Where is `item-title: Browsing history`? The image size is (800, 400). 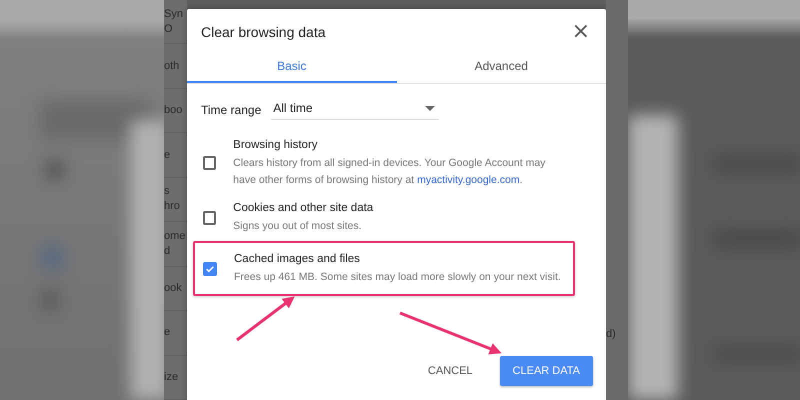 item-title: Browsing history is located at coordinates (276, 145).